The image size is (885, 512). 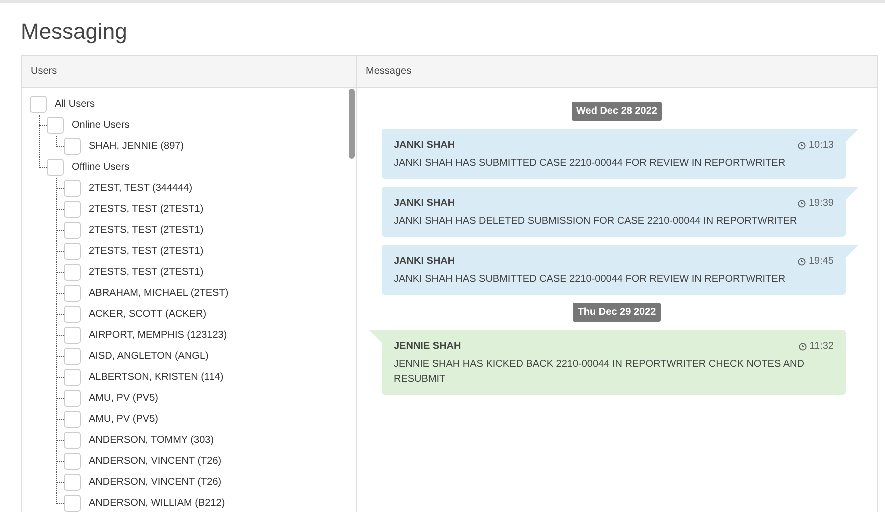 I want to click on tree-item-label: ANDERSON, WILLIAM (B212), so click(x=157, y=503).